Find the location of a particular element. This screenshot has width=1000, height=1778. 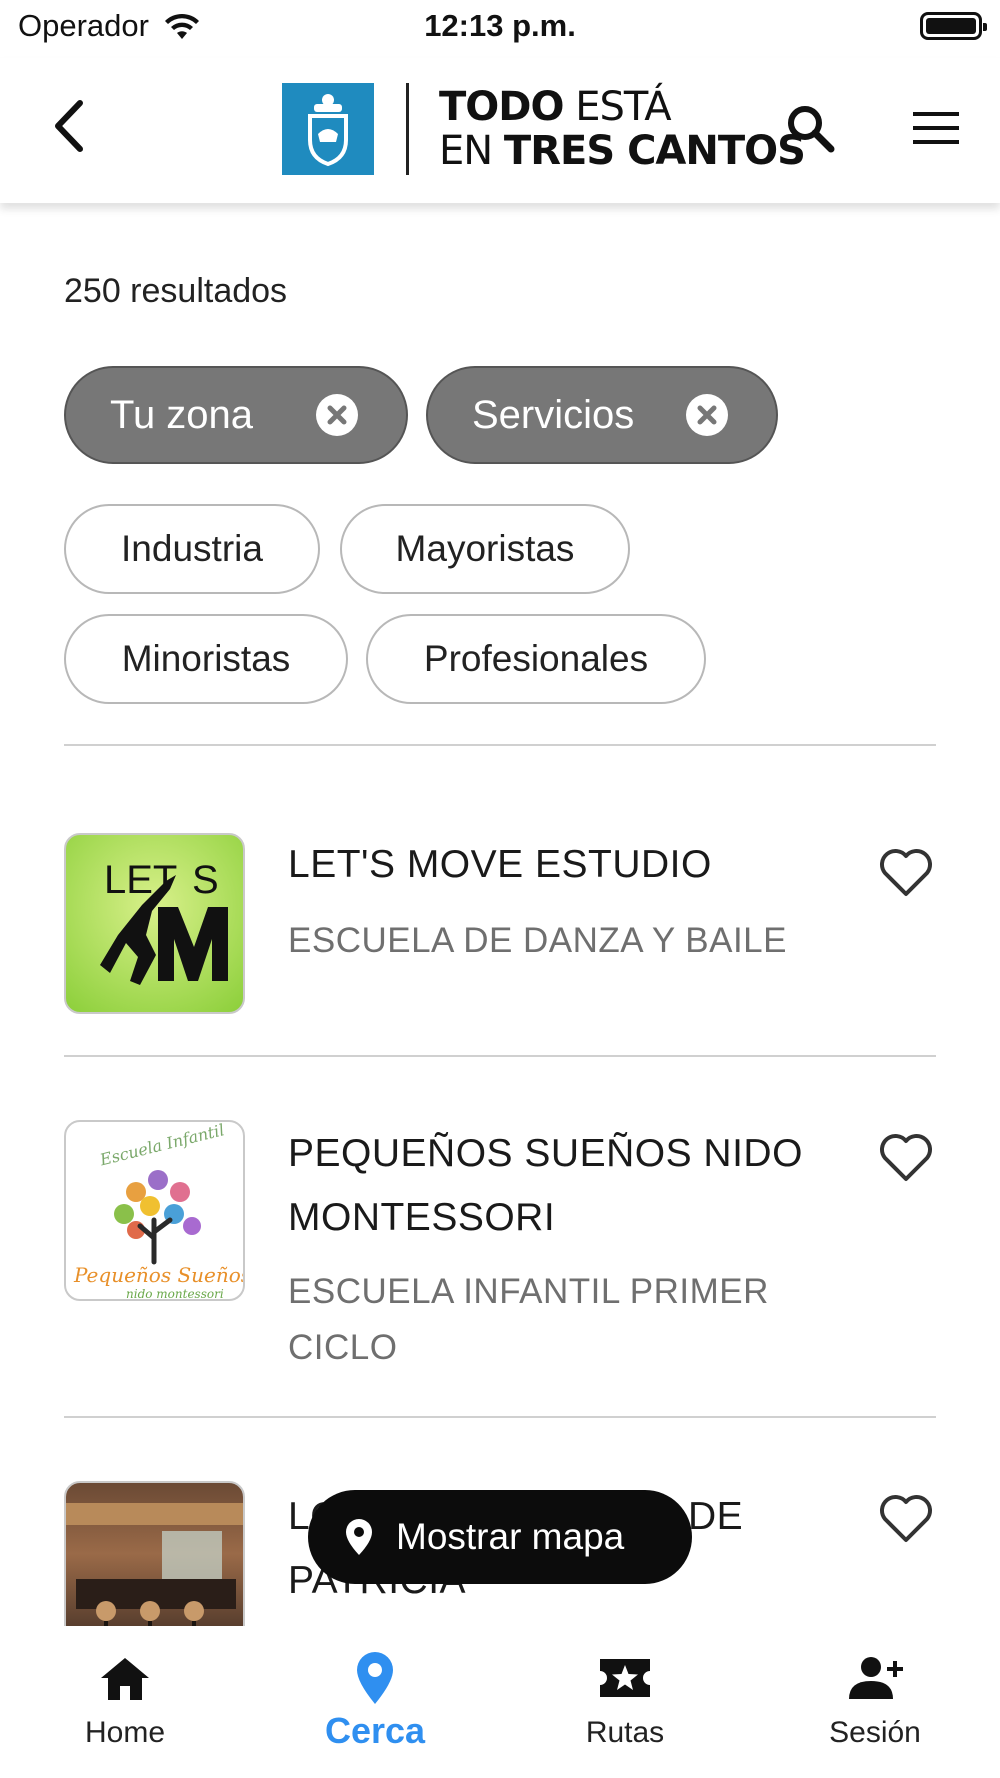

active-filter-chip-servicios: Servicios is located at coordinates (602, 415).